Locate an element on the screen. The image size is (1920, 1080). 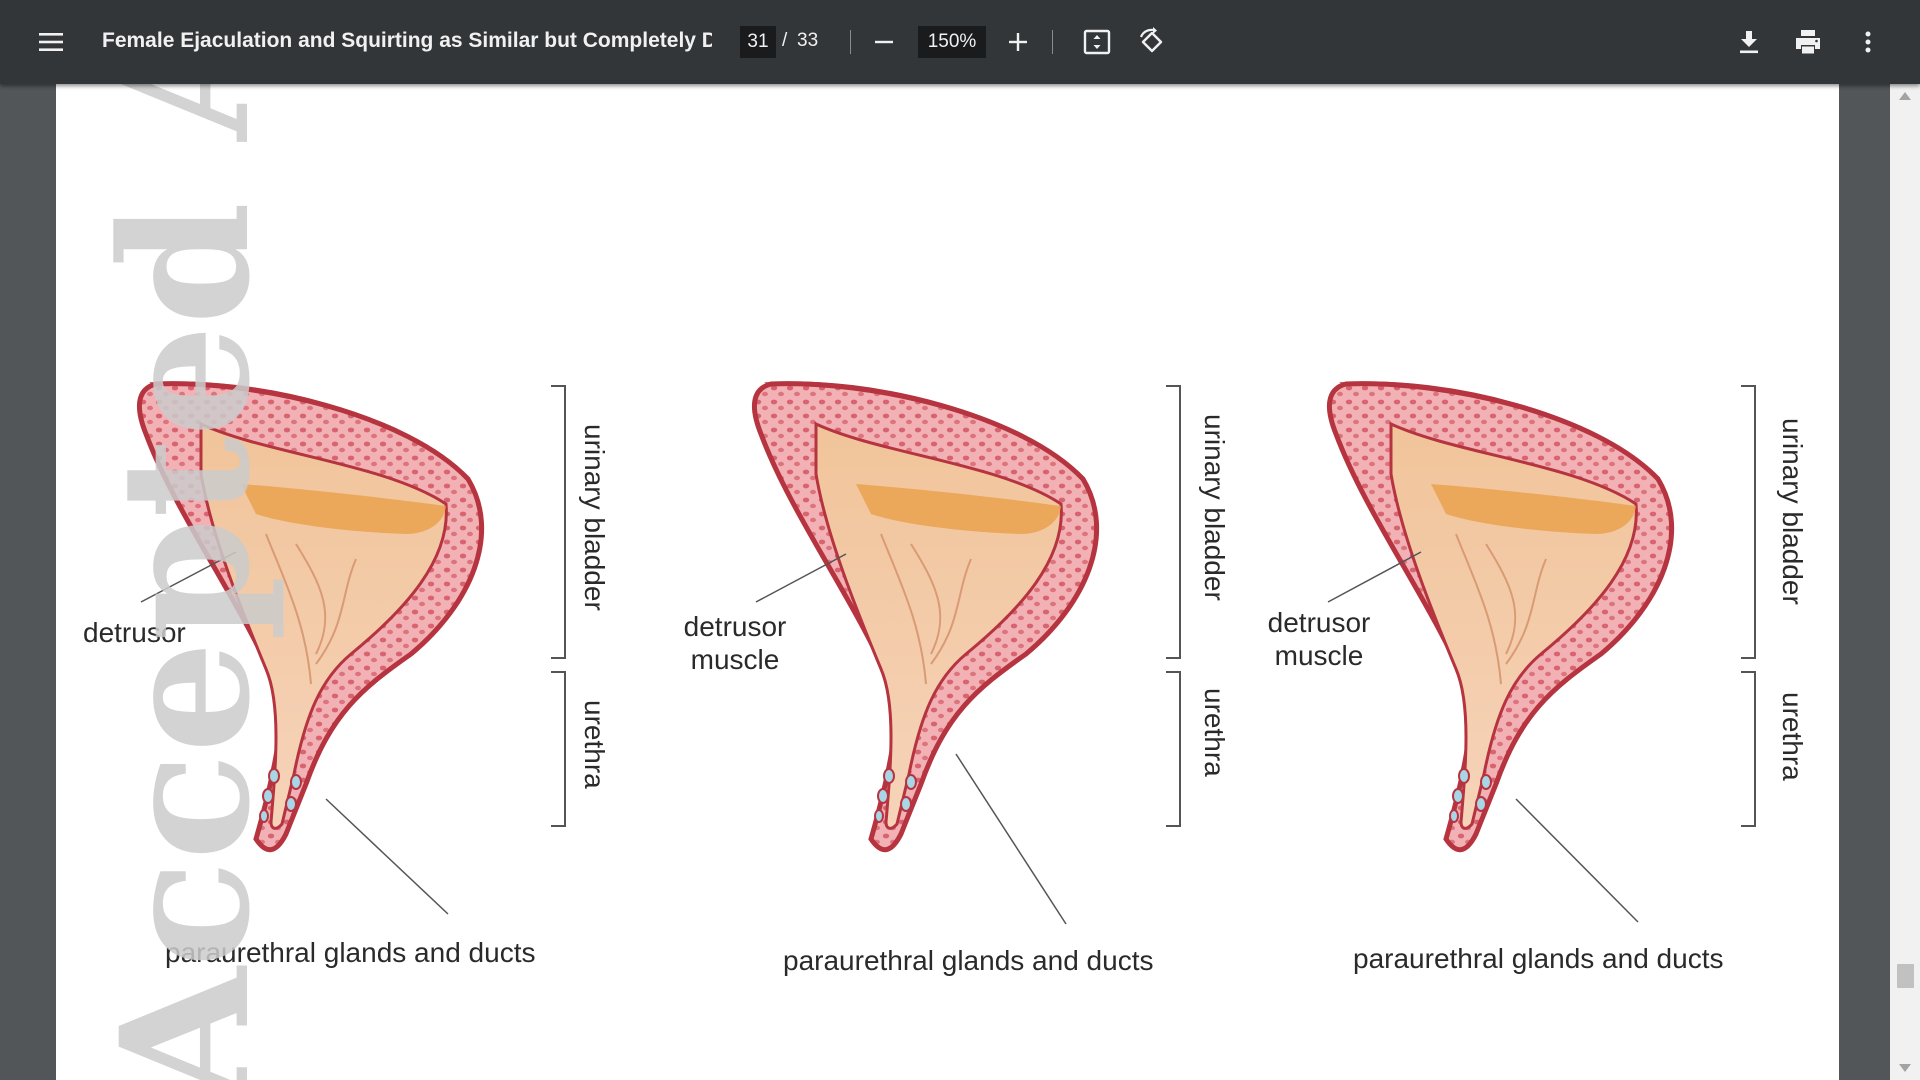
download-button is located at coordinates (1749, 42).